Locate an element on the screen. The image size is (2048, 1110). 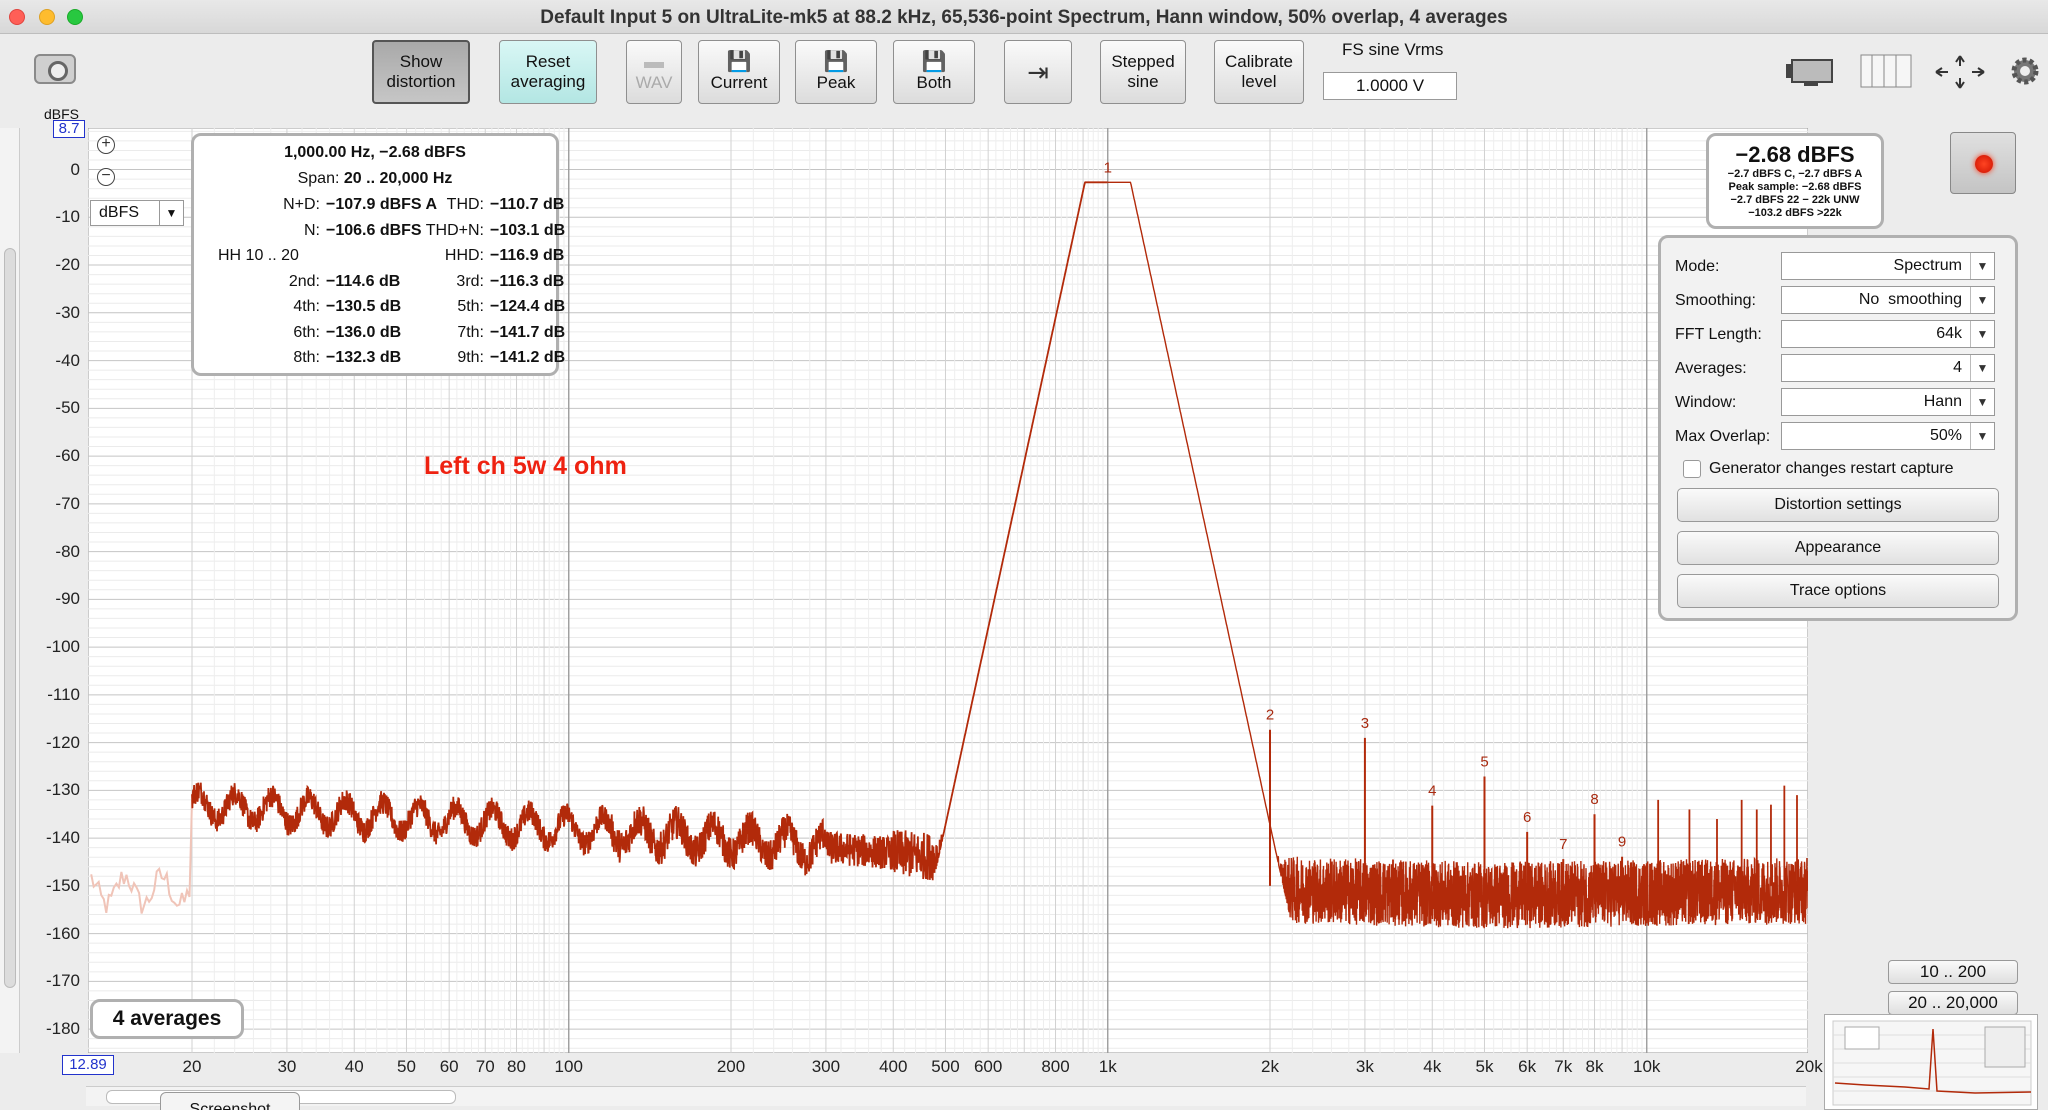
x-tick-label: 600 is located at coordinates (988, 1066).